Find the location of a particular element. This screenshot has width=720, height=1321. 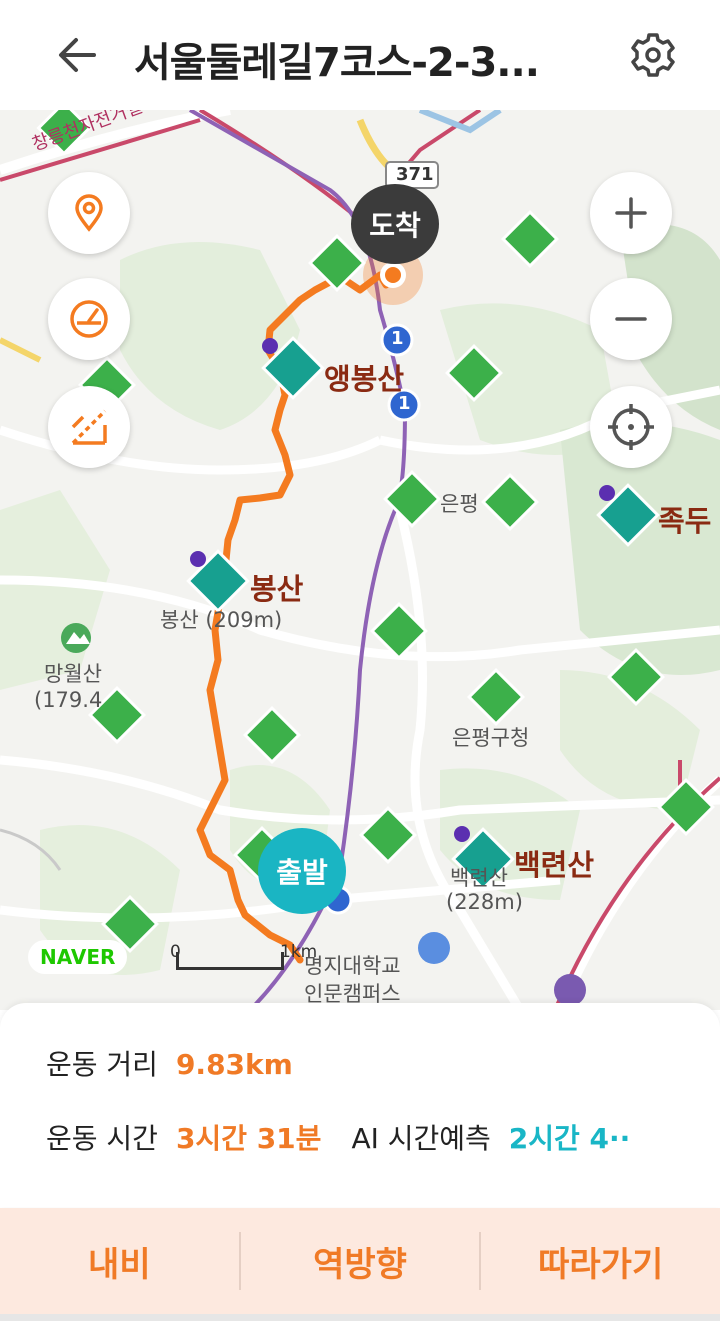

naver-logo: NAVER is located at coordinates (78, 957).